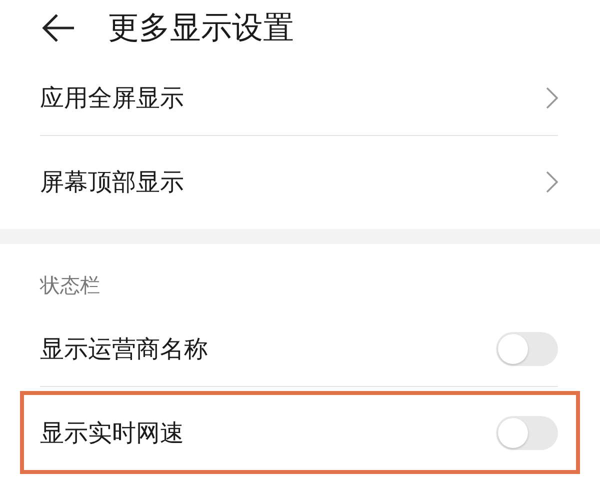  Describe the element at coordinates (112, 432) in the screenshot. I see `setting-label: 显示实时网速` at that location.